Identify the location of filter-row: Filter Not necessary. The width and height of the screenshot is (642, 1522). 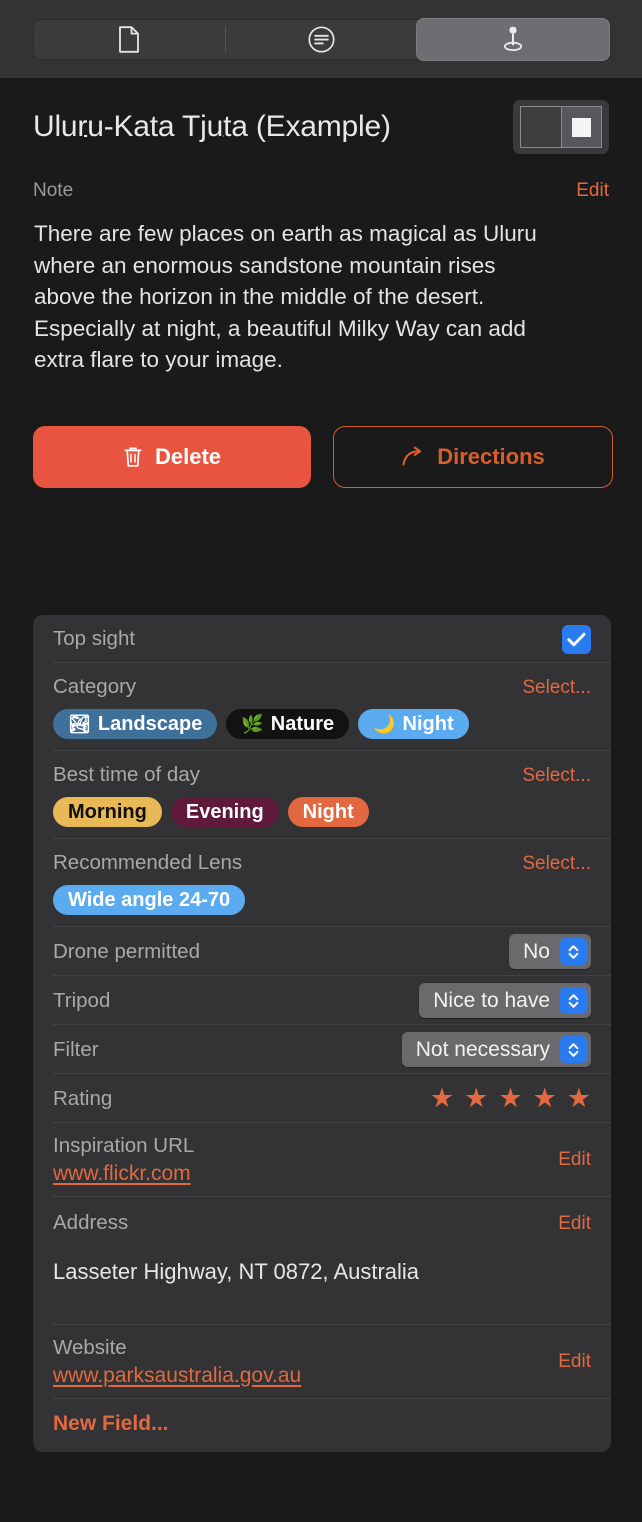
(322, 1049).